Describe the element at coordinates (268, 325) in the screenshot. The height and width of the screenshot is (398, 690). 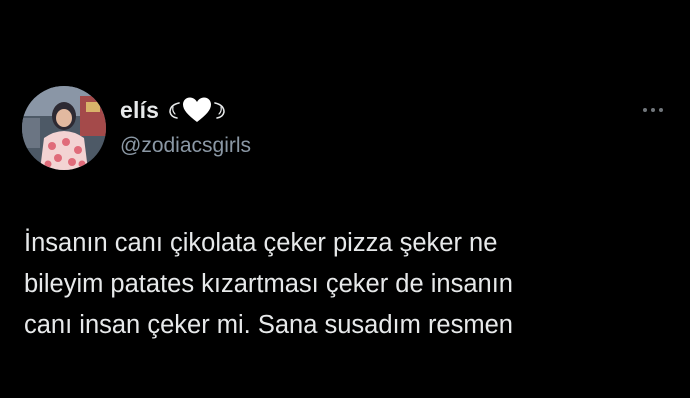
I see `tweet-text-line: canı insan çeker mi. Sana susadım resmen` at that location.